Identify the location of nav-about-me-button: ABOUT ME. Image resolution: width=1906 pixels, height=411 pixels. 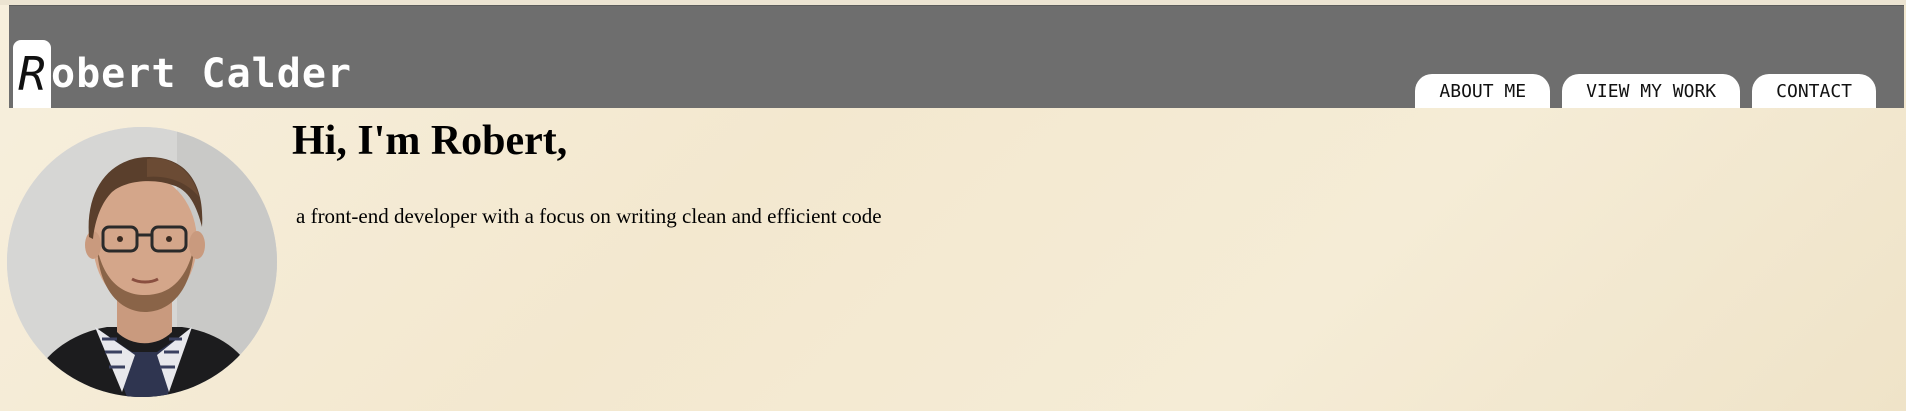
(1483, 91).